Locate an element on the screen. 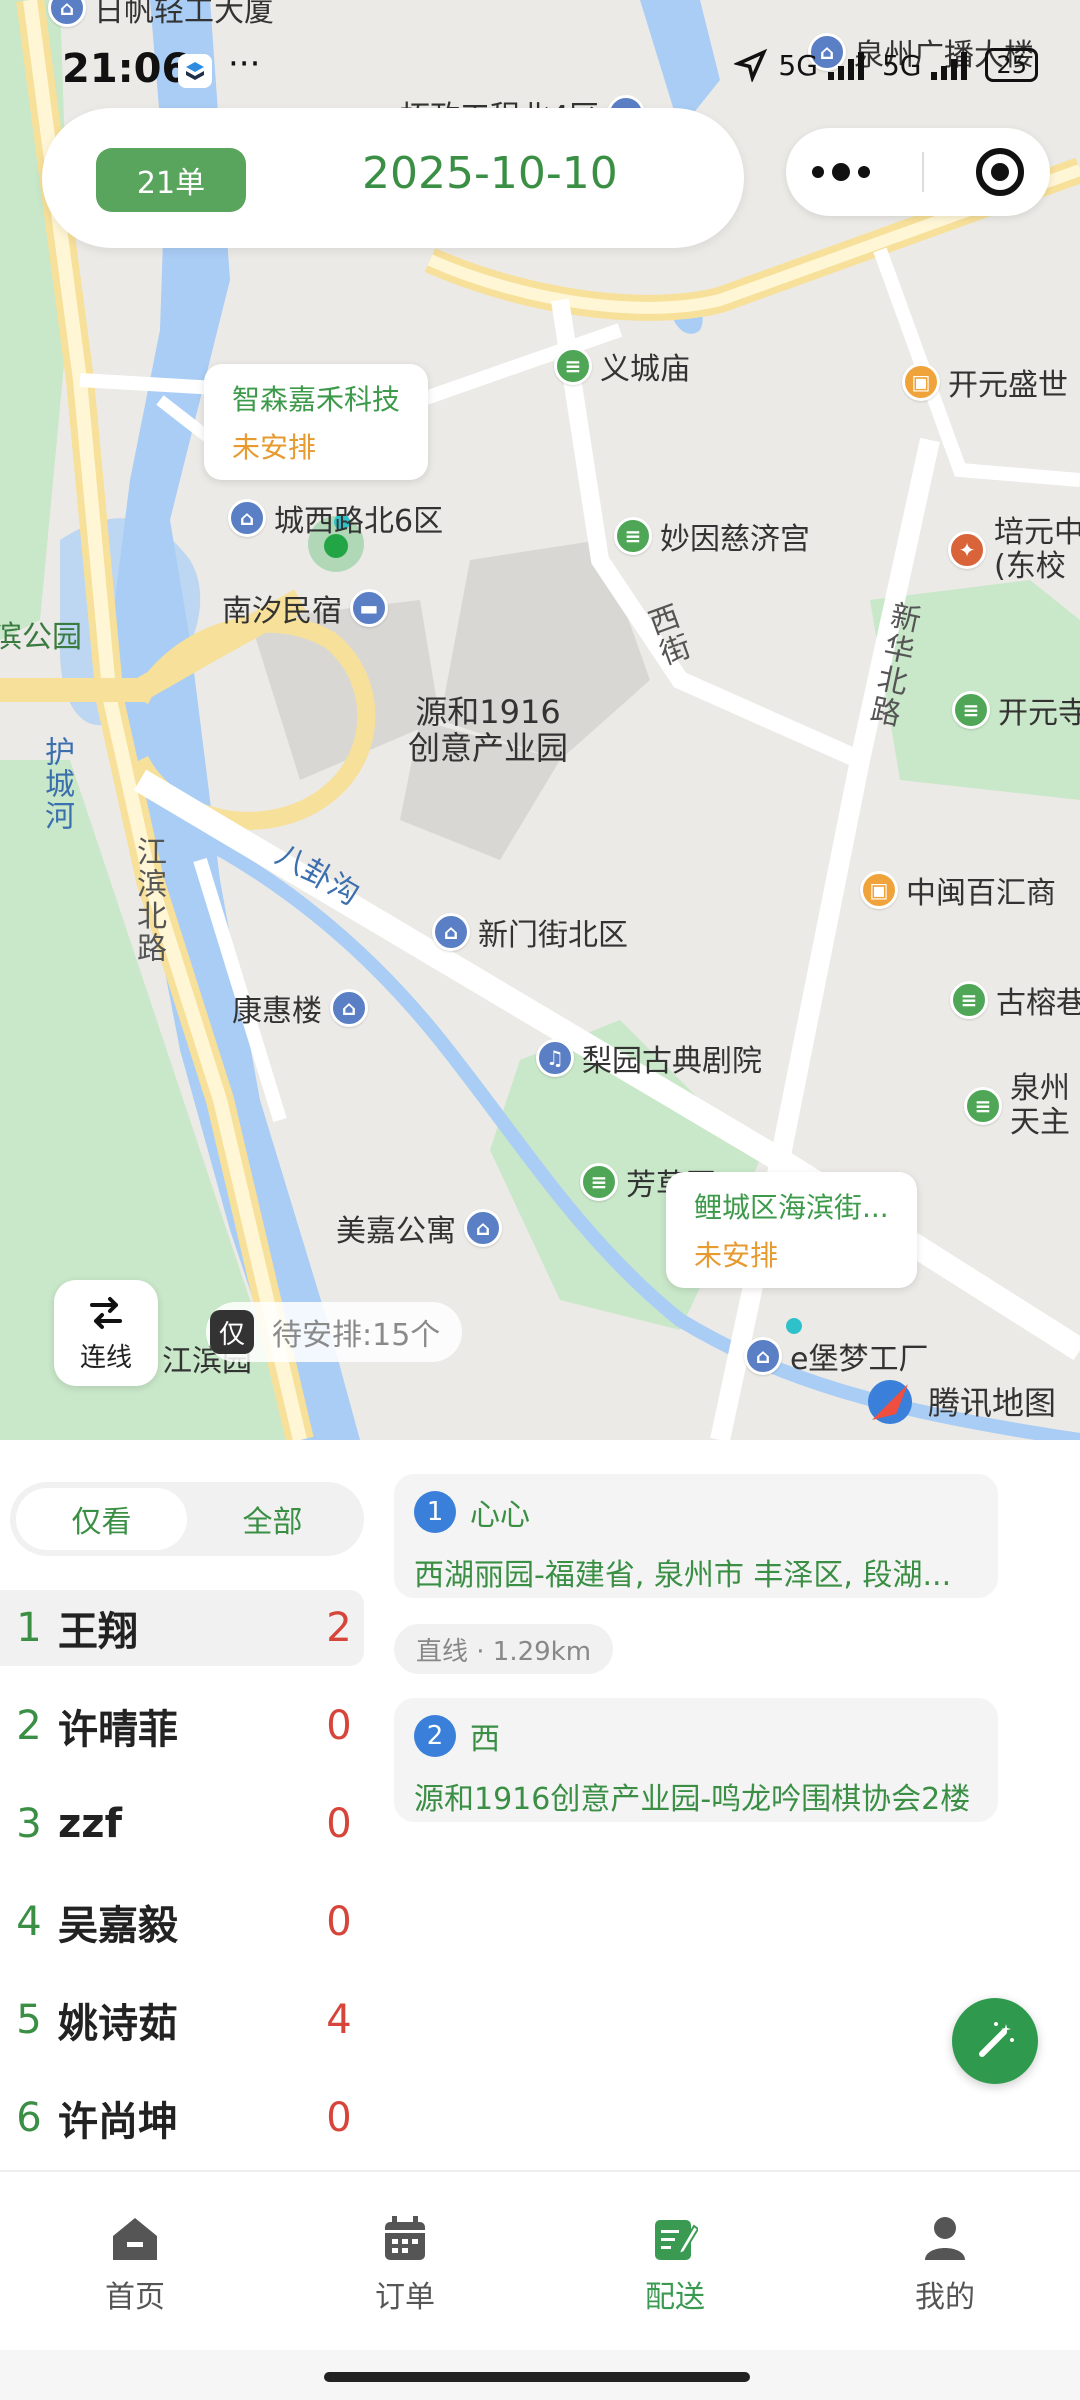  home-indicator is located at coordinates (537, 2377).